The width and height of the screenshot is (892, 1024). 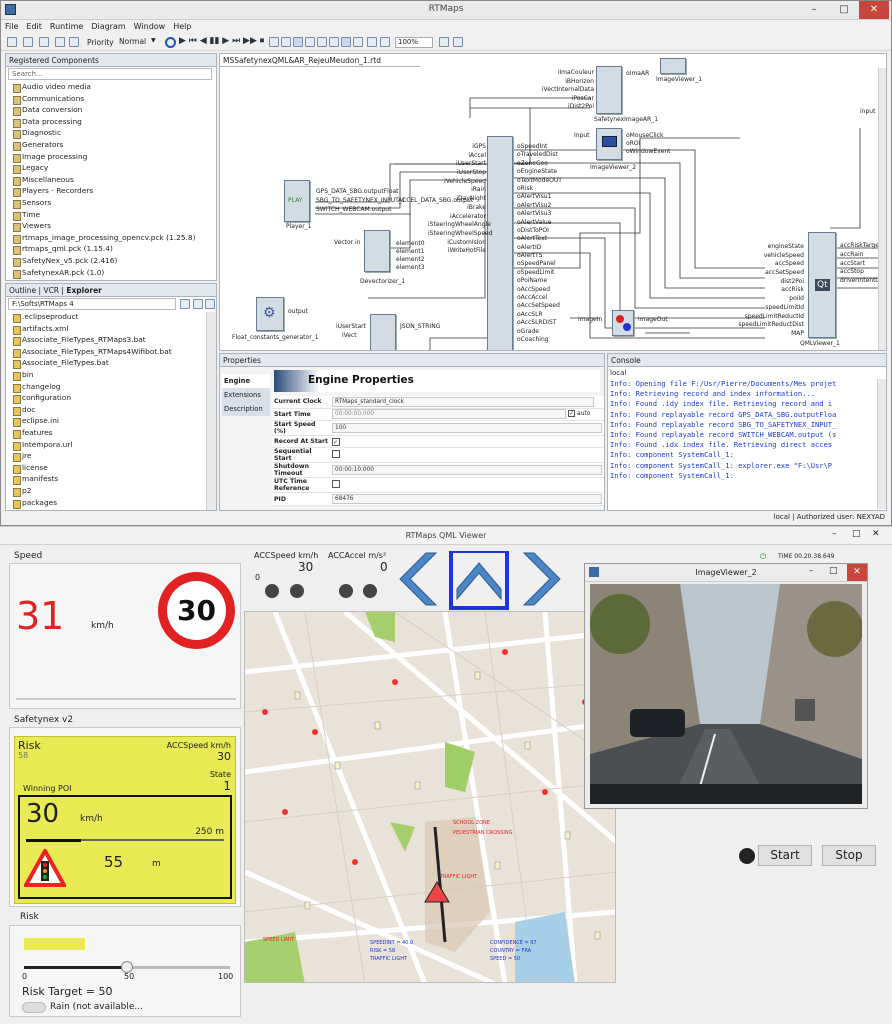 What do you see at coordinates (467, 428) in the screenshot?
I see `start-speed-field: 100` at bounding box center [467, 428].